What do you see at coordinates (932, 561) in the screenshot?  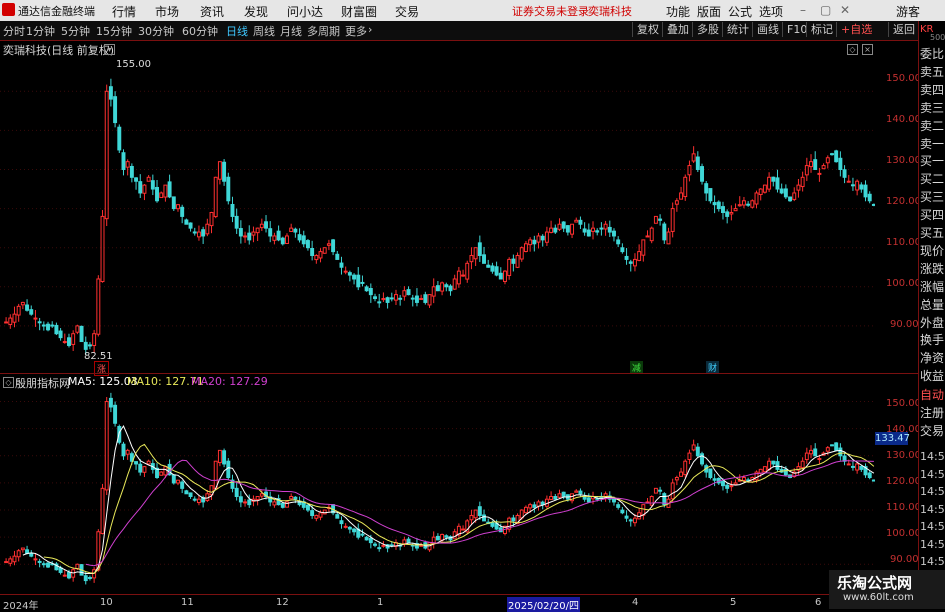 I see `tick-time: 14:56` at bounding box center [932, 561].